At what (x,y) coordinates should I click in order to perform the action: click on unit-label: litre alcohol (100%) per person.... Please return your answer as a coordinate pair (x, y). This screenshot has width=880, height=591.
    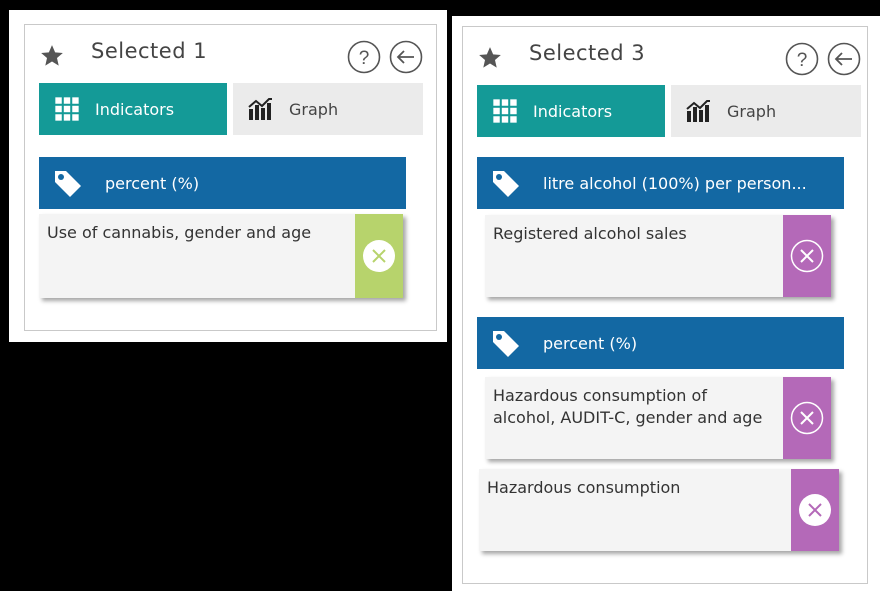
    Looking at the image, I should click on (675, 183).